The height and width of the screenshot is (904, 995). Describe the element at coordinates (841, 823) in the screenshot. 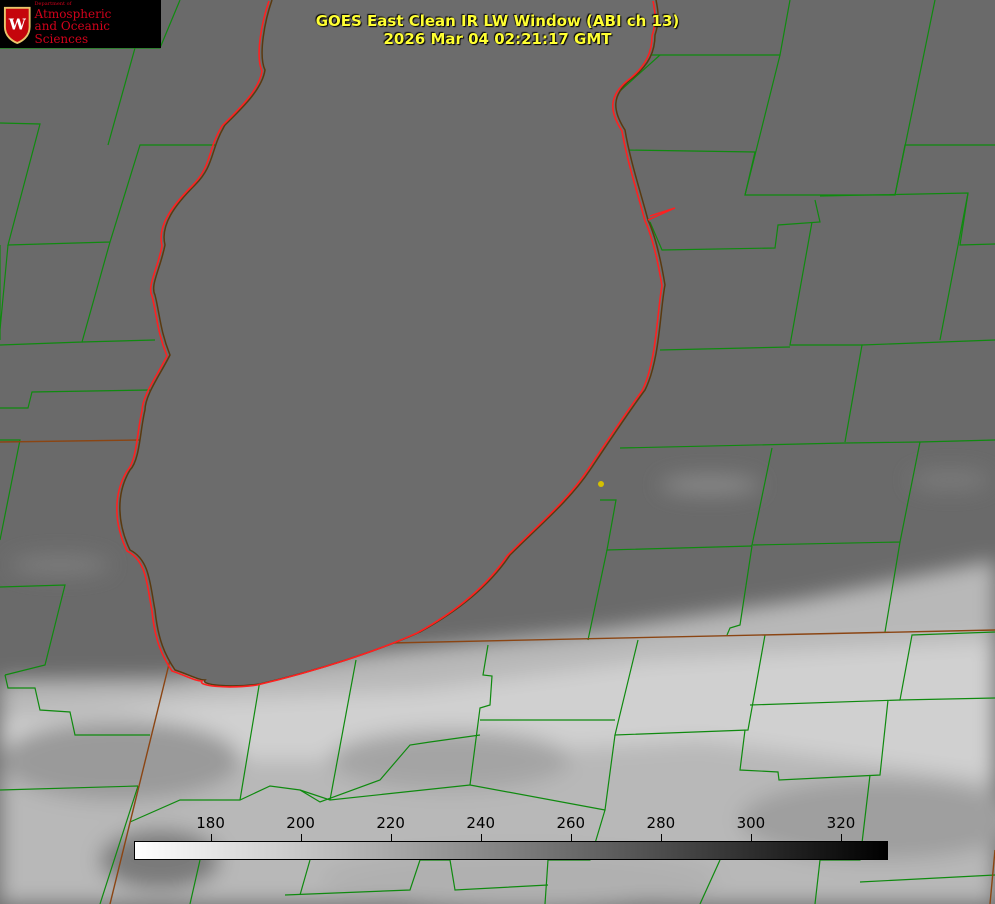

I see `colorbar-tick-label: 320` at that location.